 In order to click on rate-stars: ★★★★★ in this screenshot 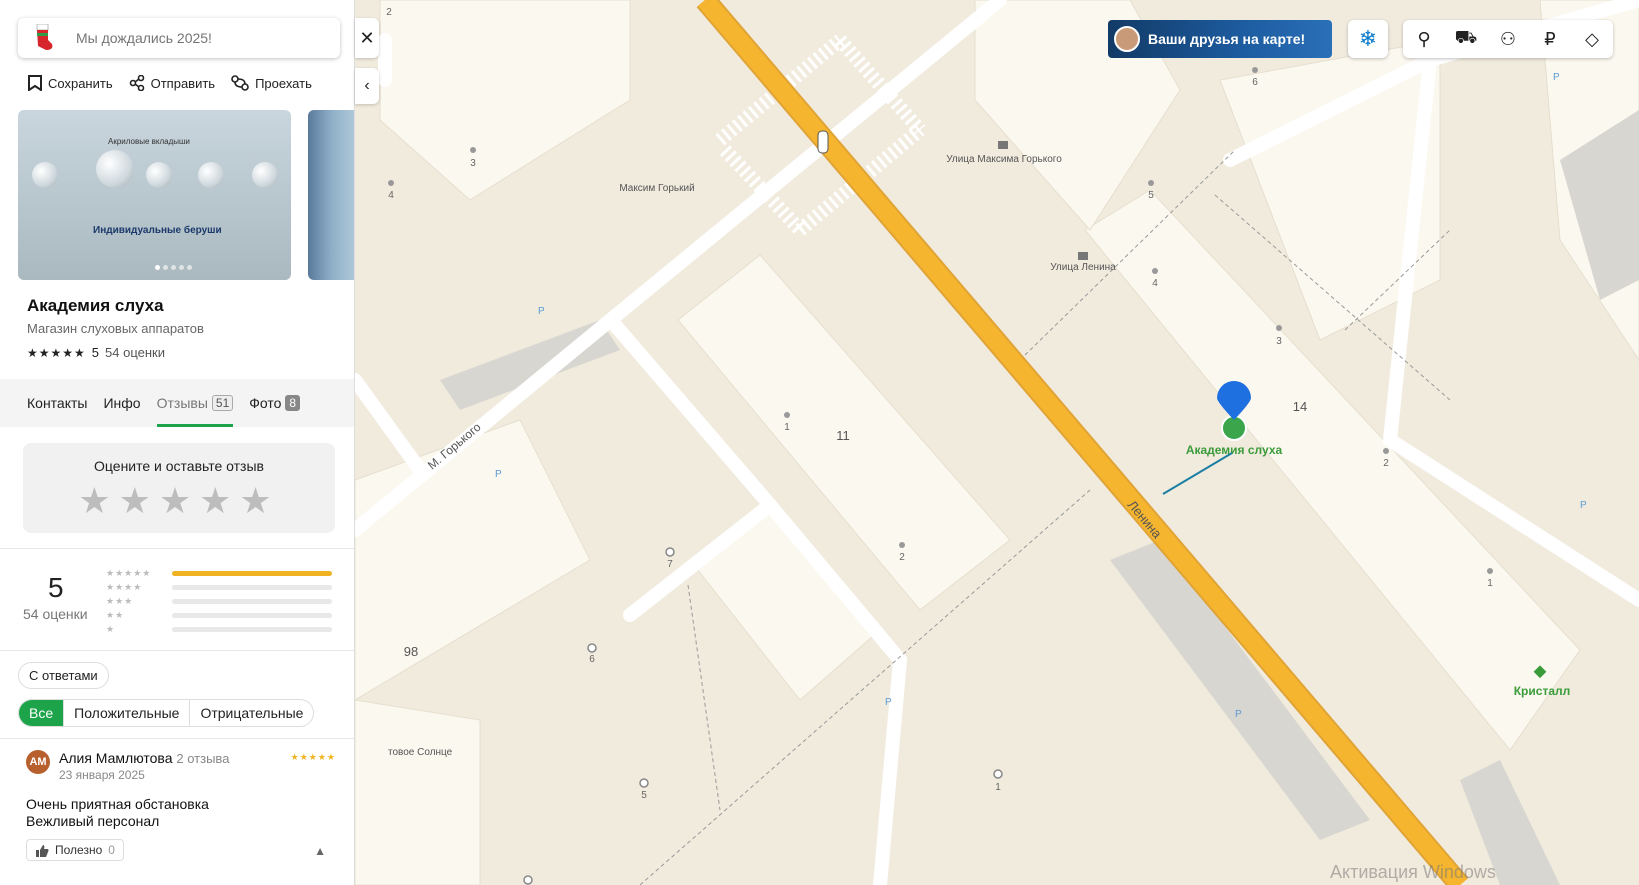, I will do `click(179, 501)`.